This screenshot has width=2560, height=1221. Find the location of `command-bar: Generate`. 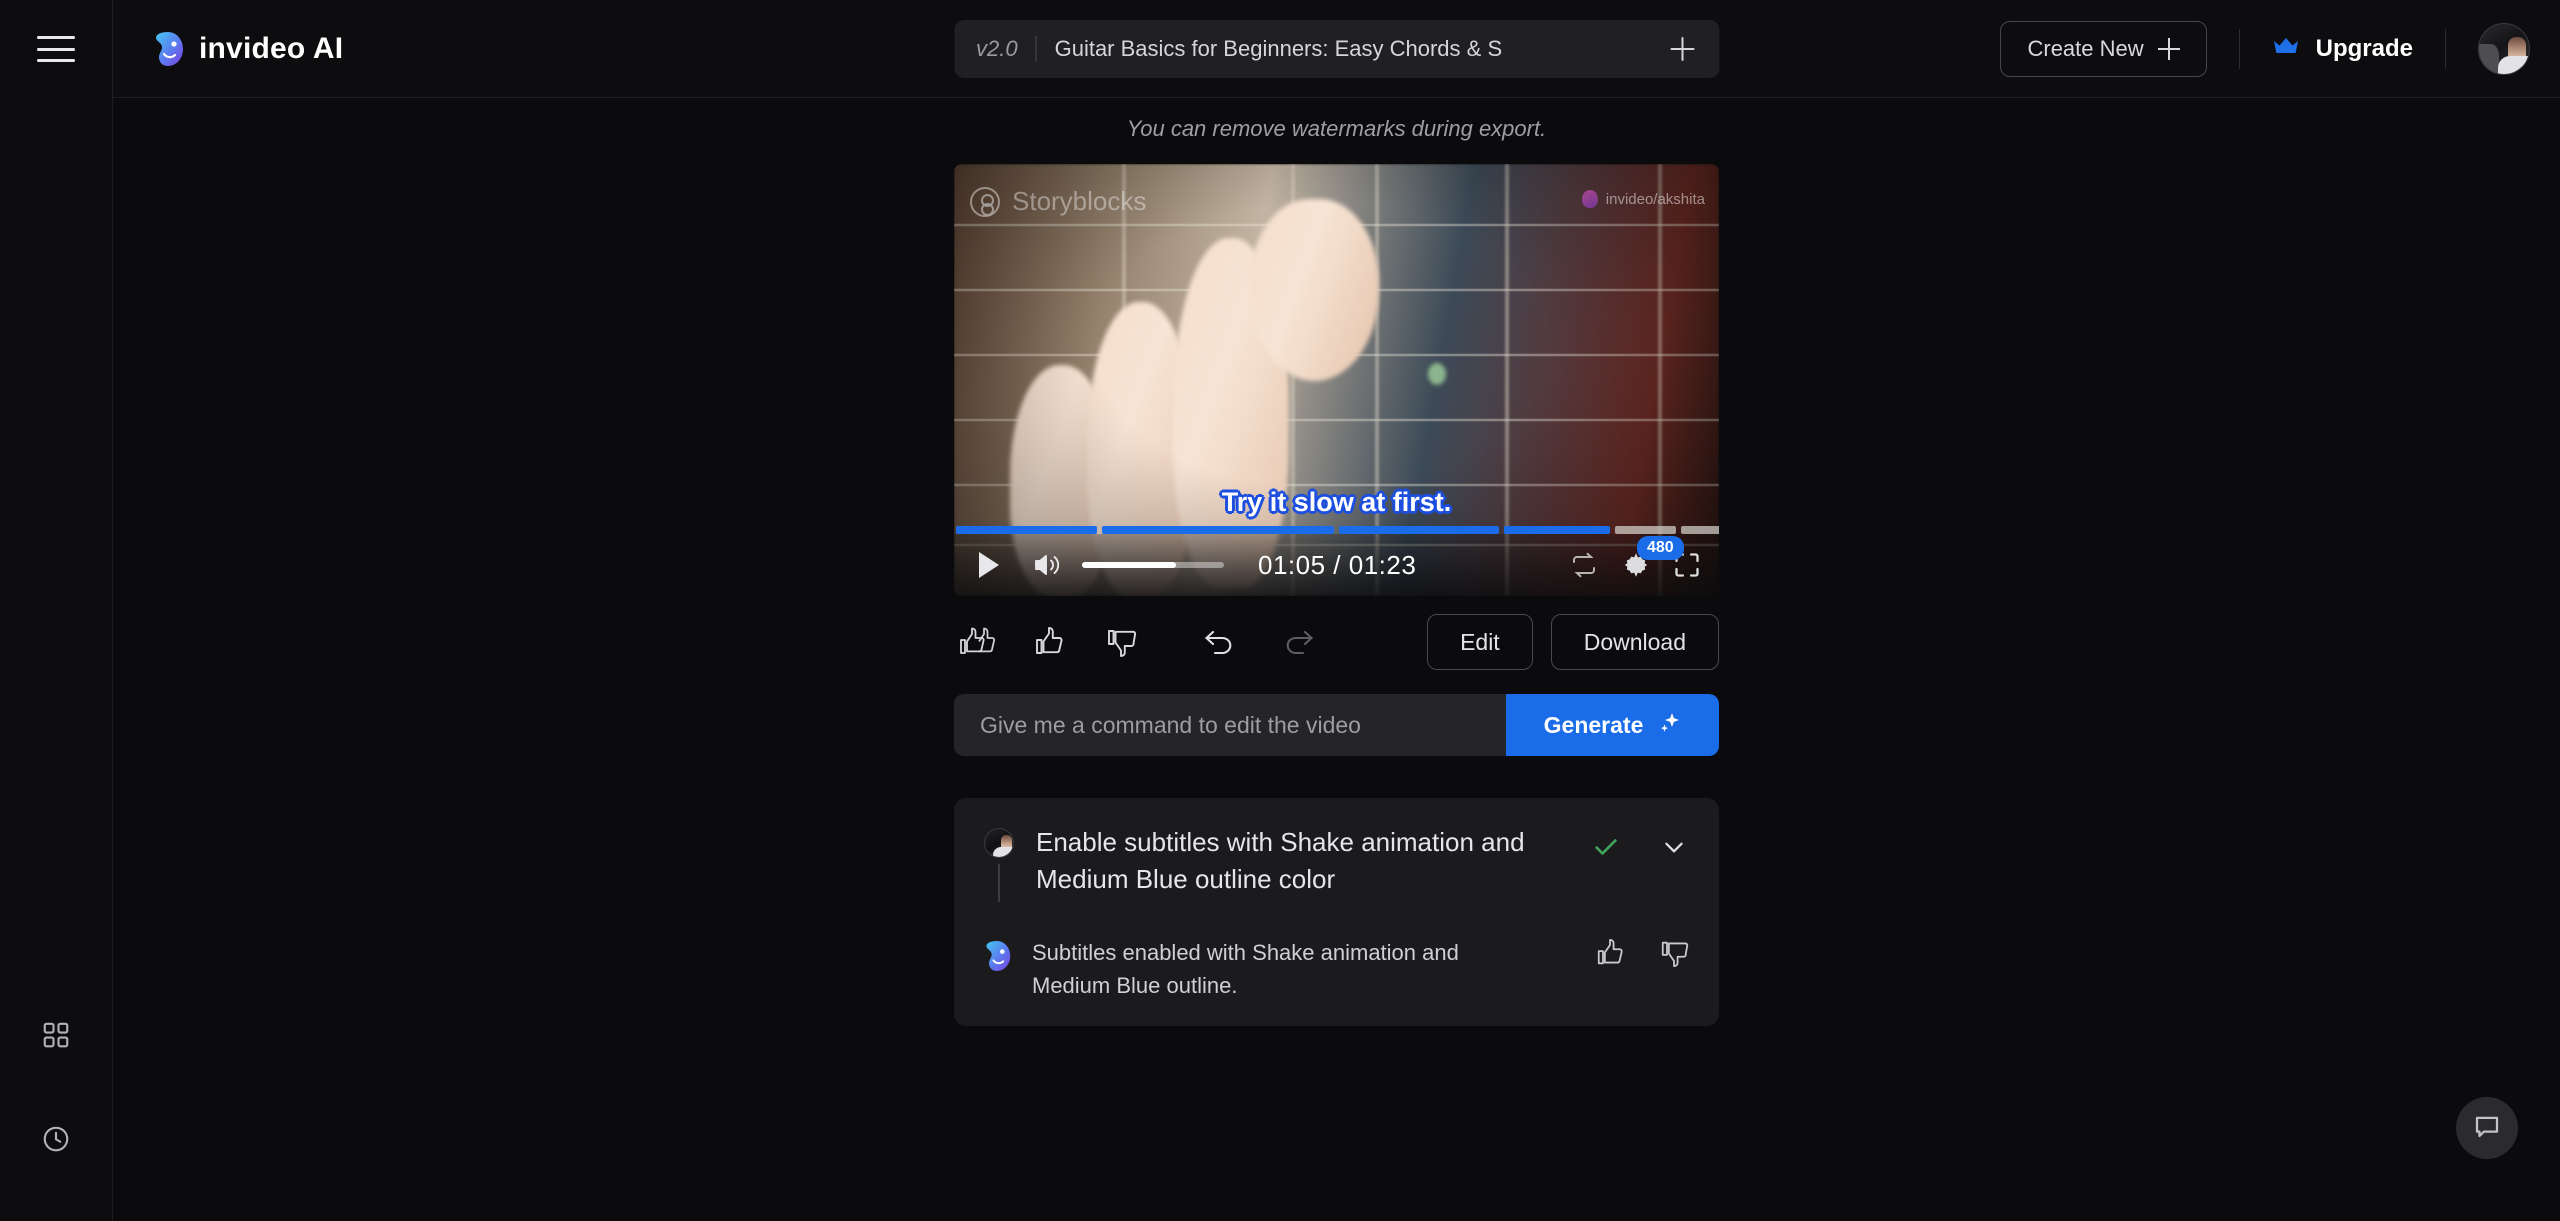

command-bar: Generate is located at coordinates (1336, 725).